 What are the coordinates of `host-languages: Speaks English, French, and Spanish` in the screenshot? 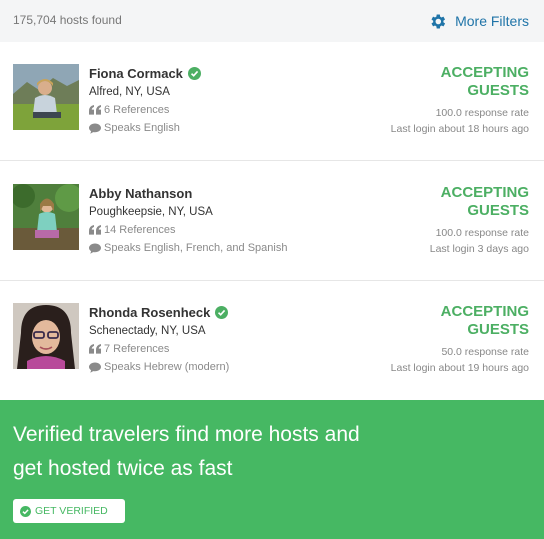 It's located at (188, 248).